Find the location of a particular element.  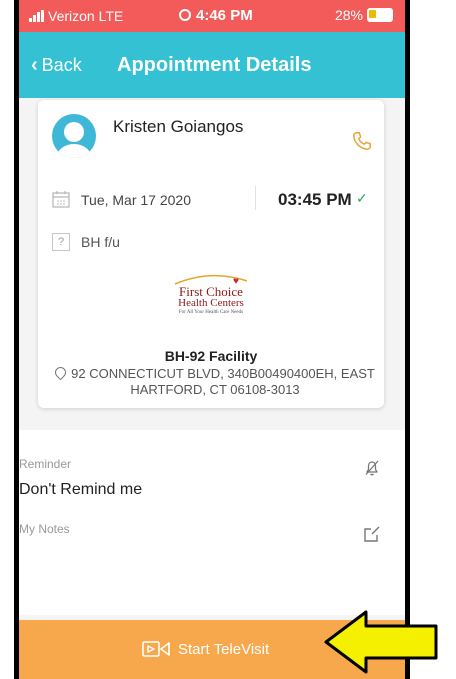

page-title: Appointment Details is located at coordinates (214, 65).